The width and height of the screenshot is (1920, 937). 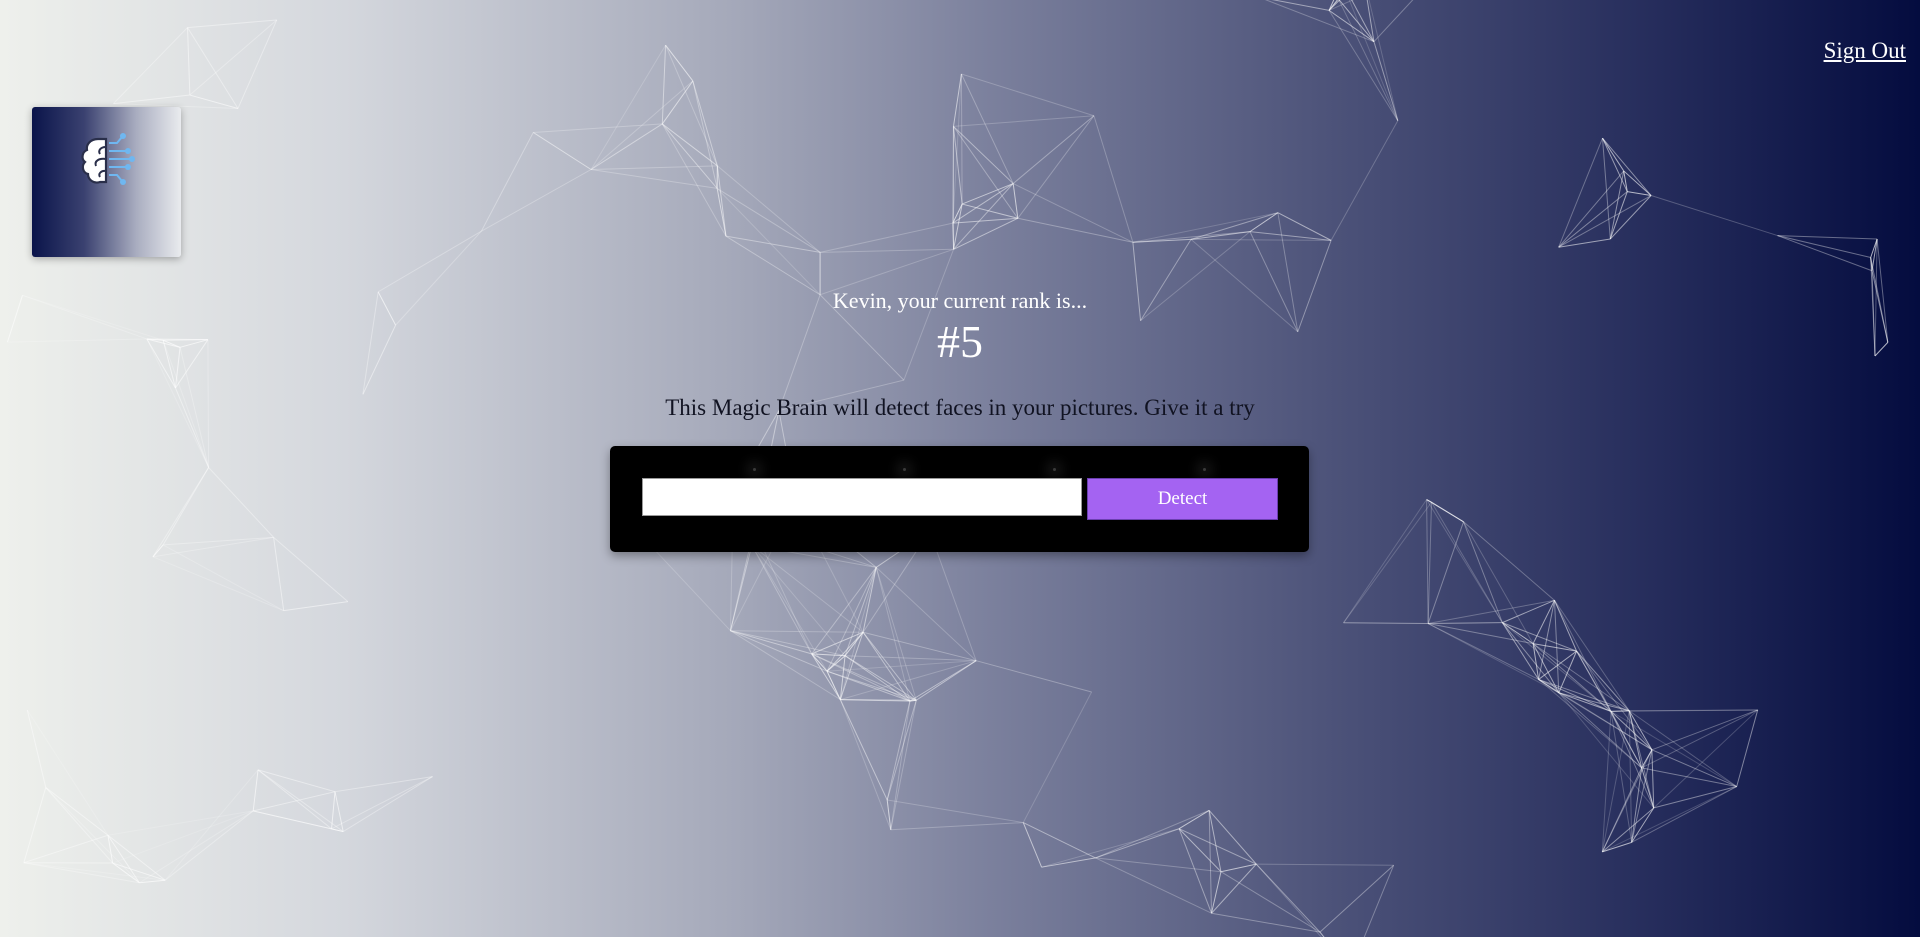 What do you see at coordinates (1865, 51) in the screenshot?
I see `sign-out-link: Sign Out` at bounding box center [1865, 51].